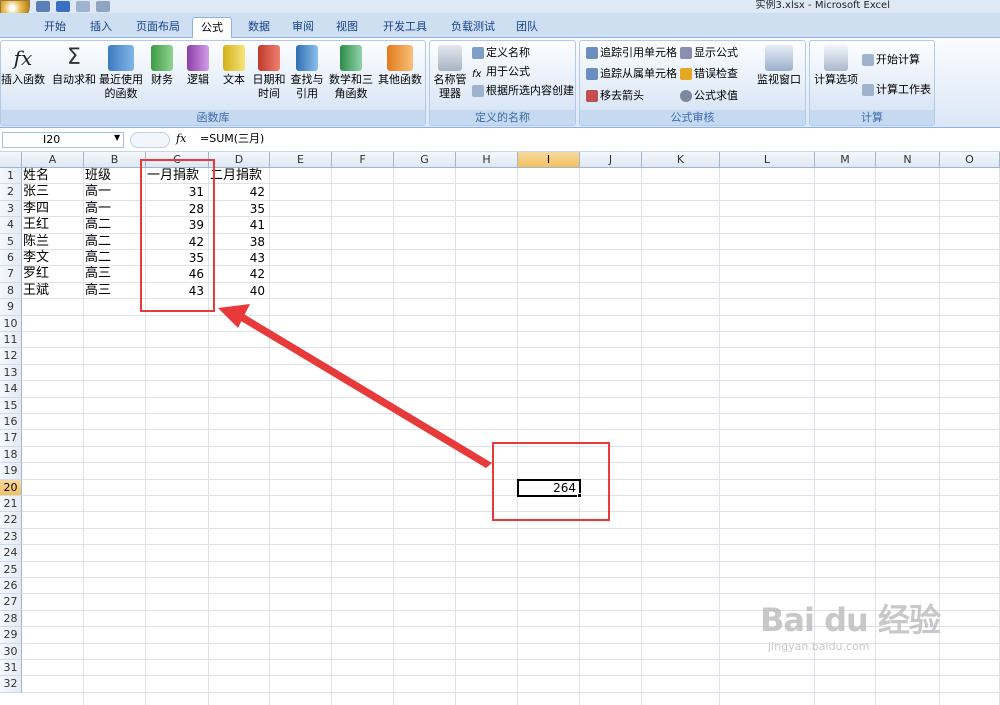 Image resolution: width=1000 pixels, height=705 pixels. What do you see at coordinates (779, 66) in the screenshot?
I see `watch-window-button: 监视窗口` at bounding box center [779, 66].